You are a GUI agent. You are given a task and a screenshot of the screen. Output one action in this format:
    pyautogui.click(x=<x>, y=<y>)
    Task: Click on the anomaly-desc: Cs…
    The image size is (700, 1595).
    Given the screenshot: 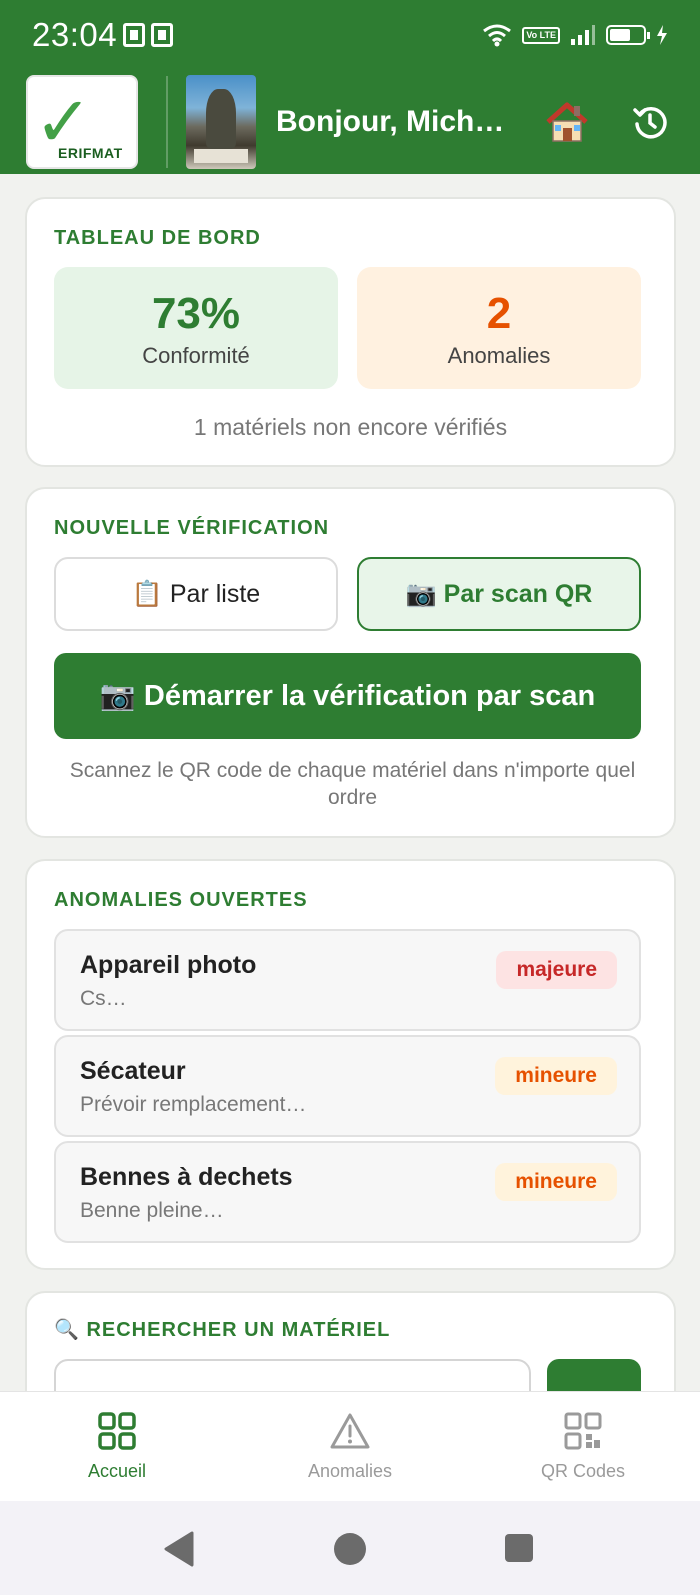 What is the action you would take?
    pyautogui.click(x=103, y=998)
    